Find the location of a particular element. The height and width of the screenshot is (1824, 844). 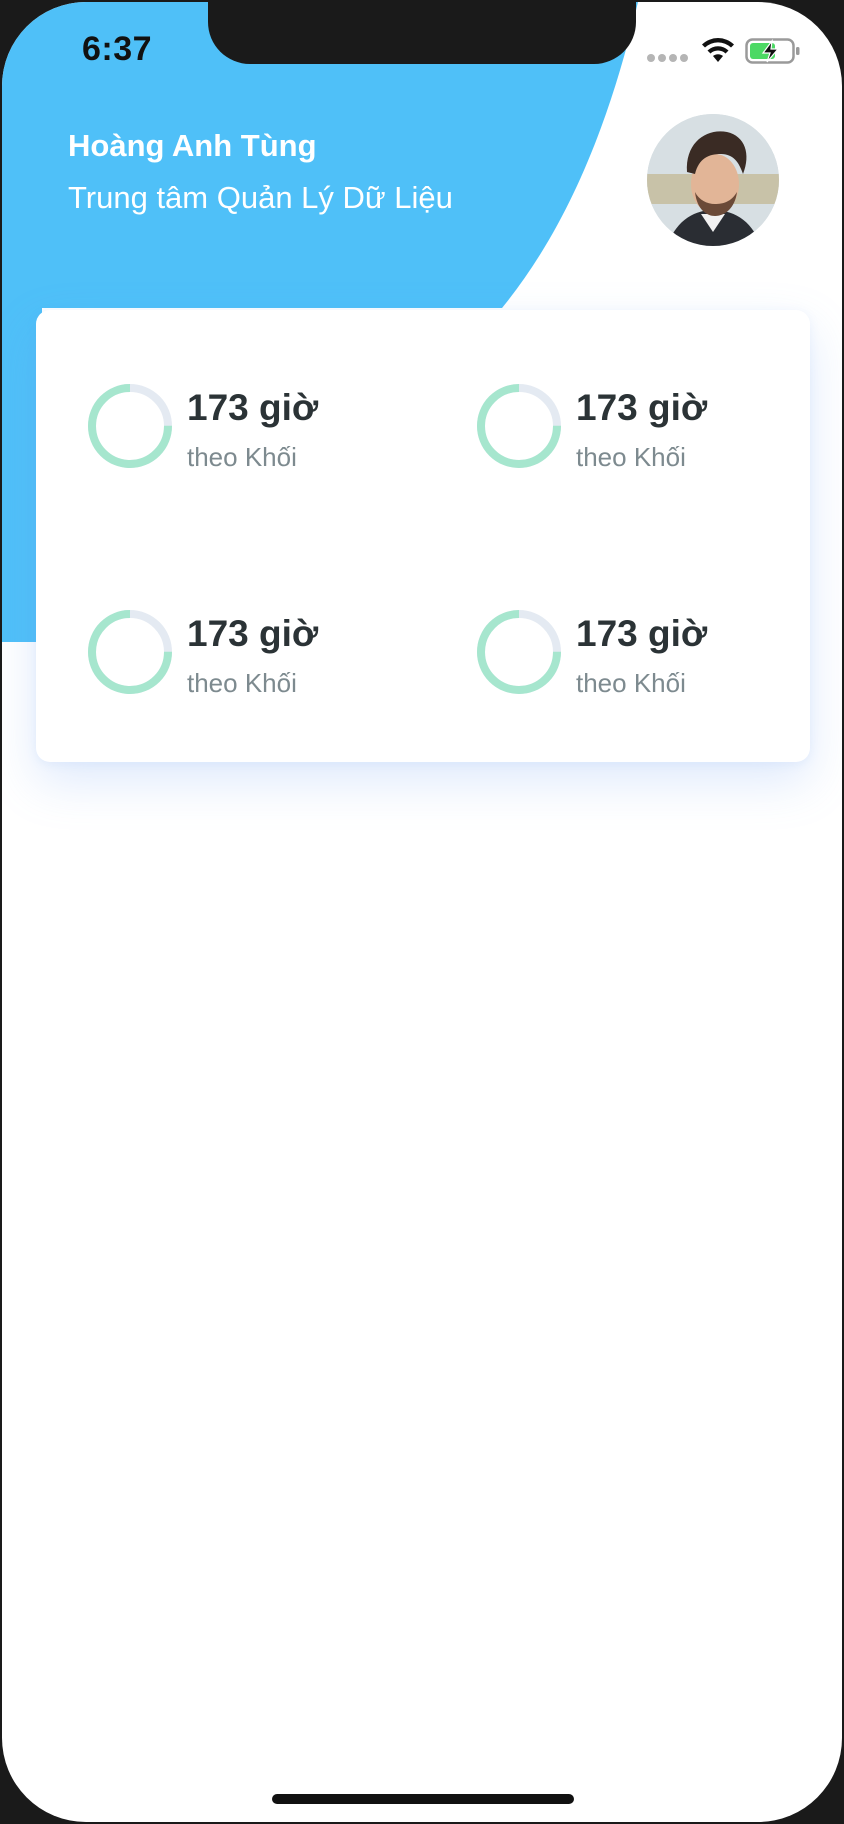

battery-charging-icon is located at coordinates (772, 51).